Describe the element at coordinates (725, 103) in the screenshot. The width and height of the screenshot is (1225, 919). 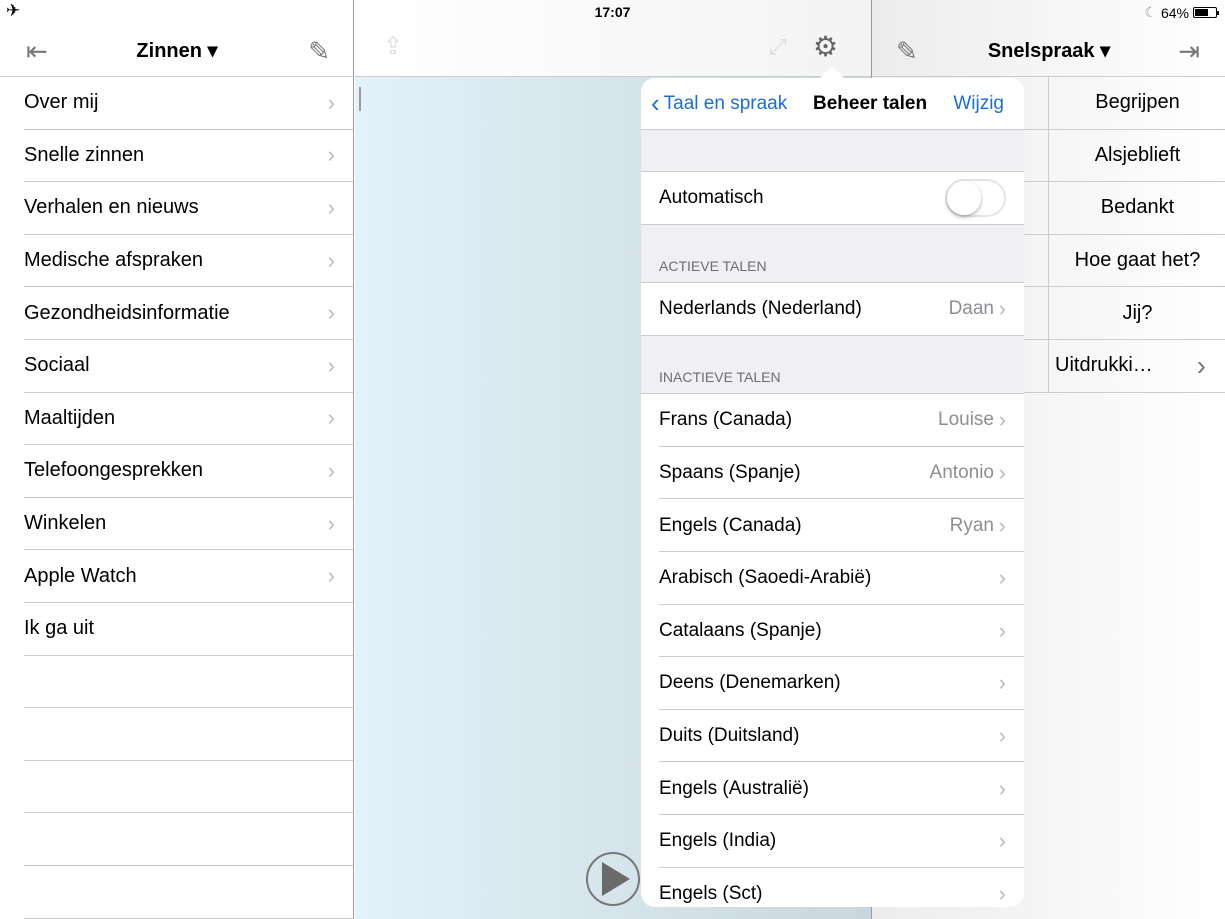
I see `back-label: Taal en spraak` at that location.